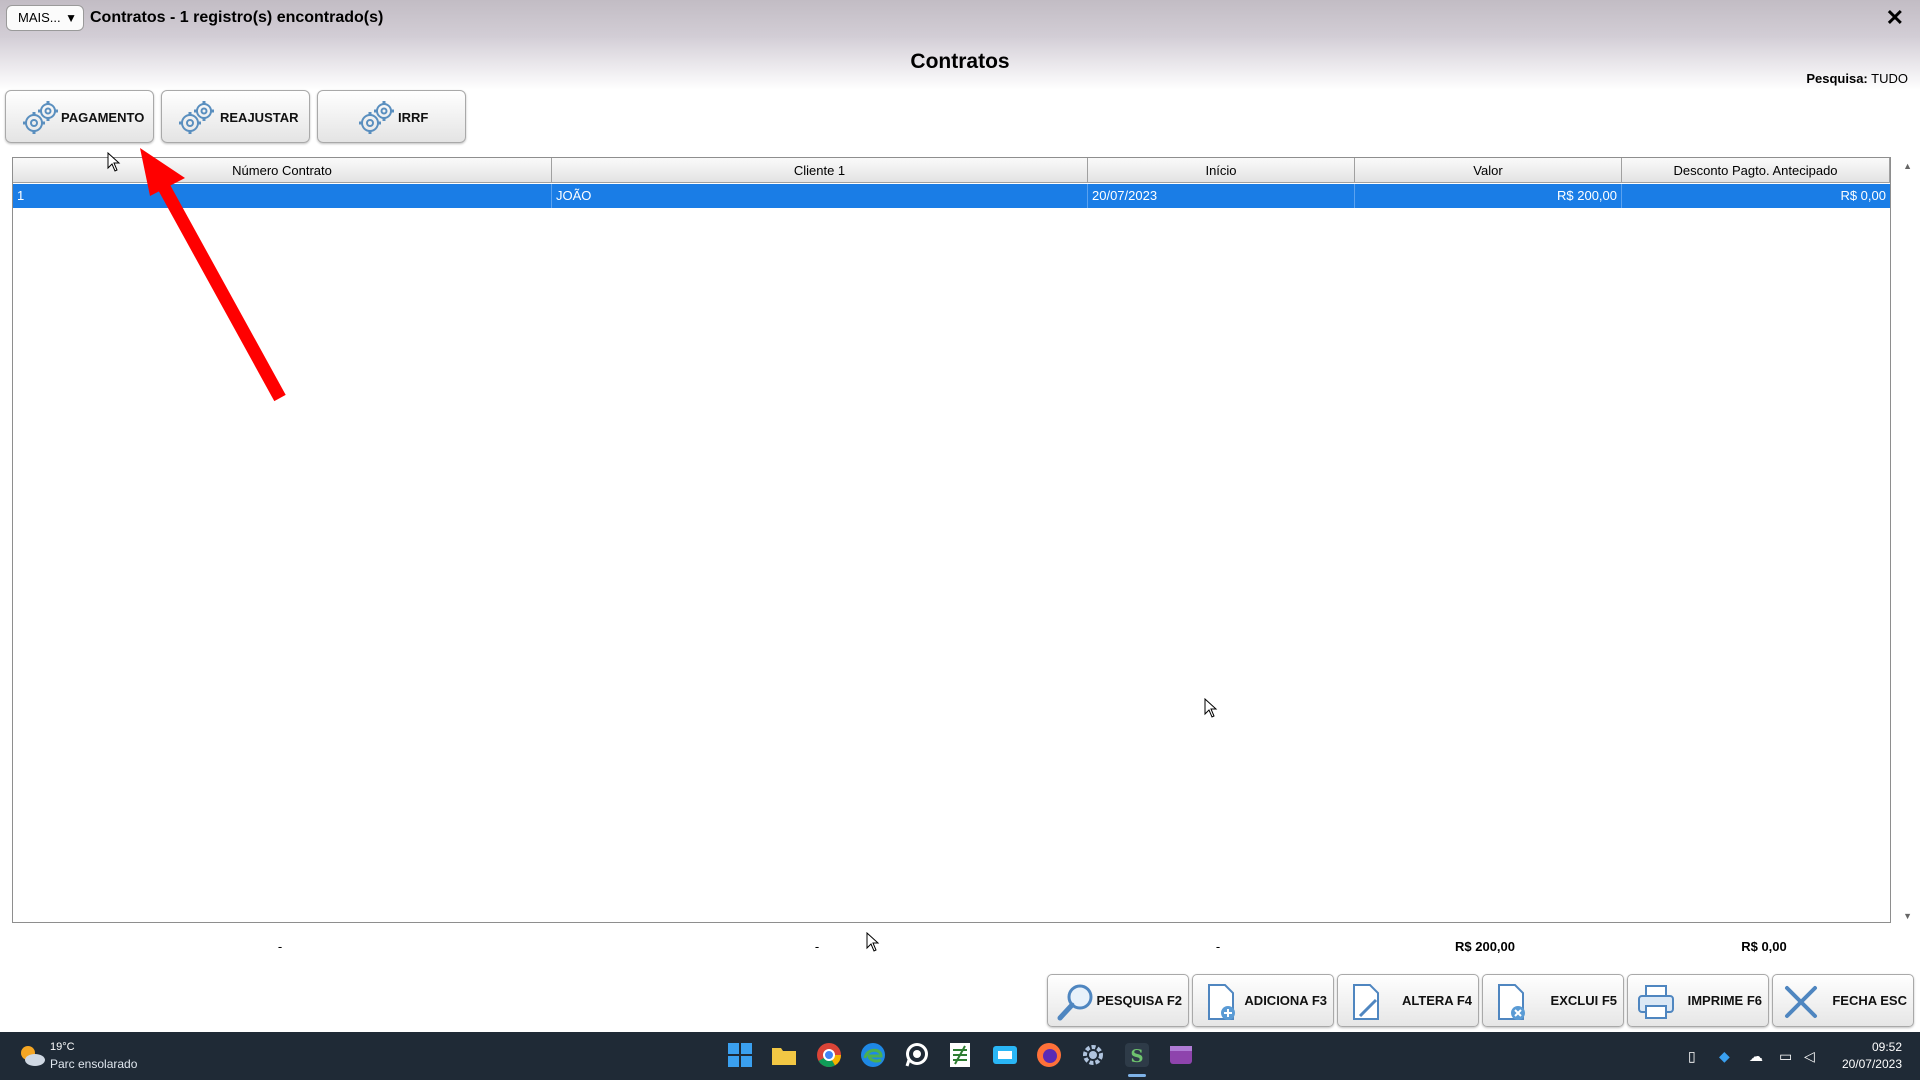 This screenshot has width=1920, height=1080. I want to click on column-header-inicio: Início, so click(1221, 170).